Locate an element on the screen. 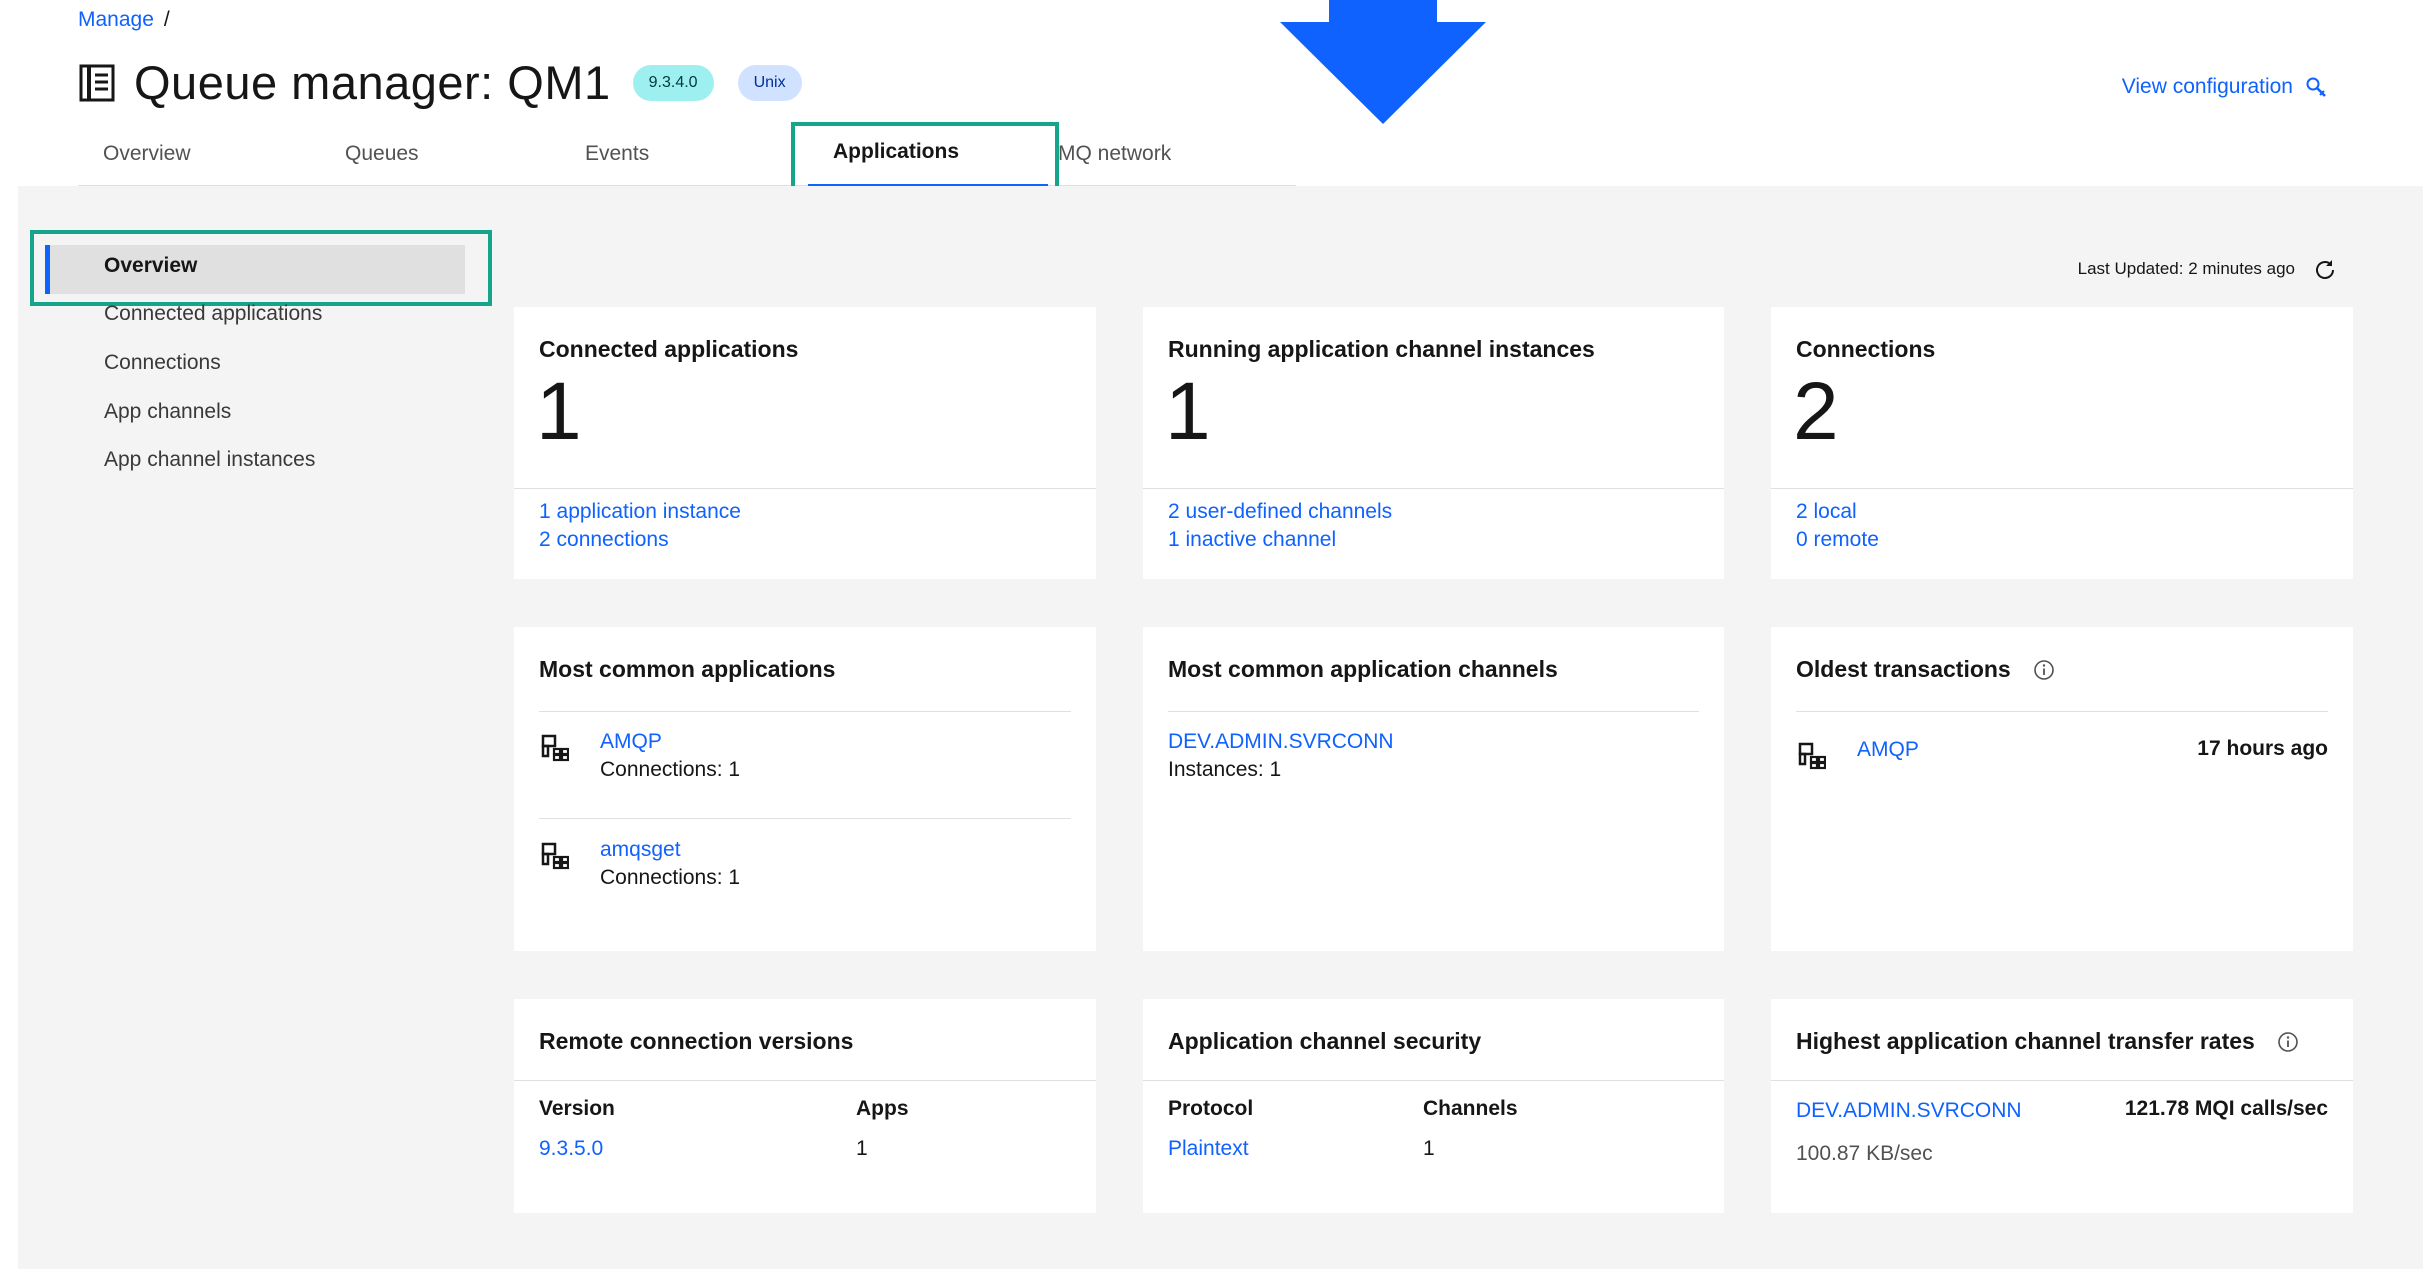 The width and height of the screenshot is (2423, 1269). sidenav-item-connections: Connections is located at coordinates (162, 363).